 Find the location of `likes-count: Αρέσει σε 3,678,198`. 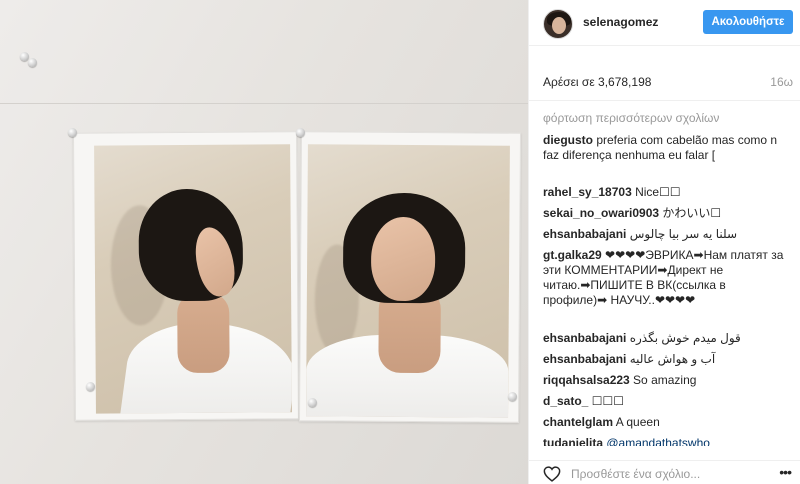

likes-count: Αρέσει σε 3,678,198 is located at coordinates (597, 82).